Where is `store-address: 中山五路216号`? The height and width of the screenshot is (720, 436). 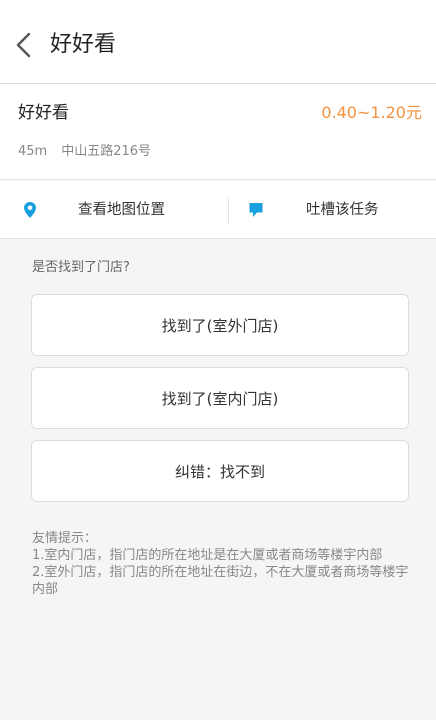
store-address: 中山五路216号 is located at coordinates (106, 151).